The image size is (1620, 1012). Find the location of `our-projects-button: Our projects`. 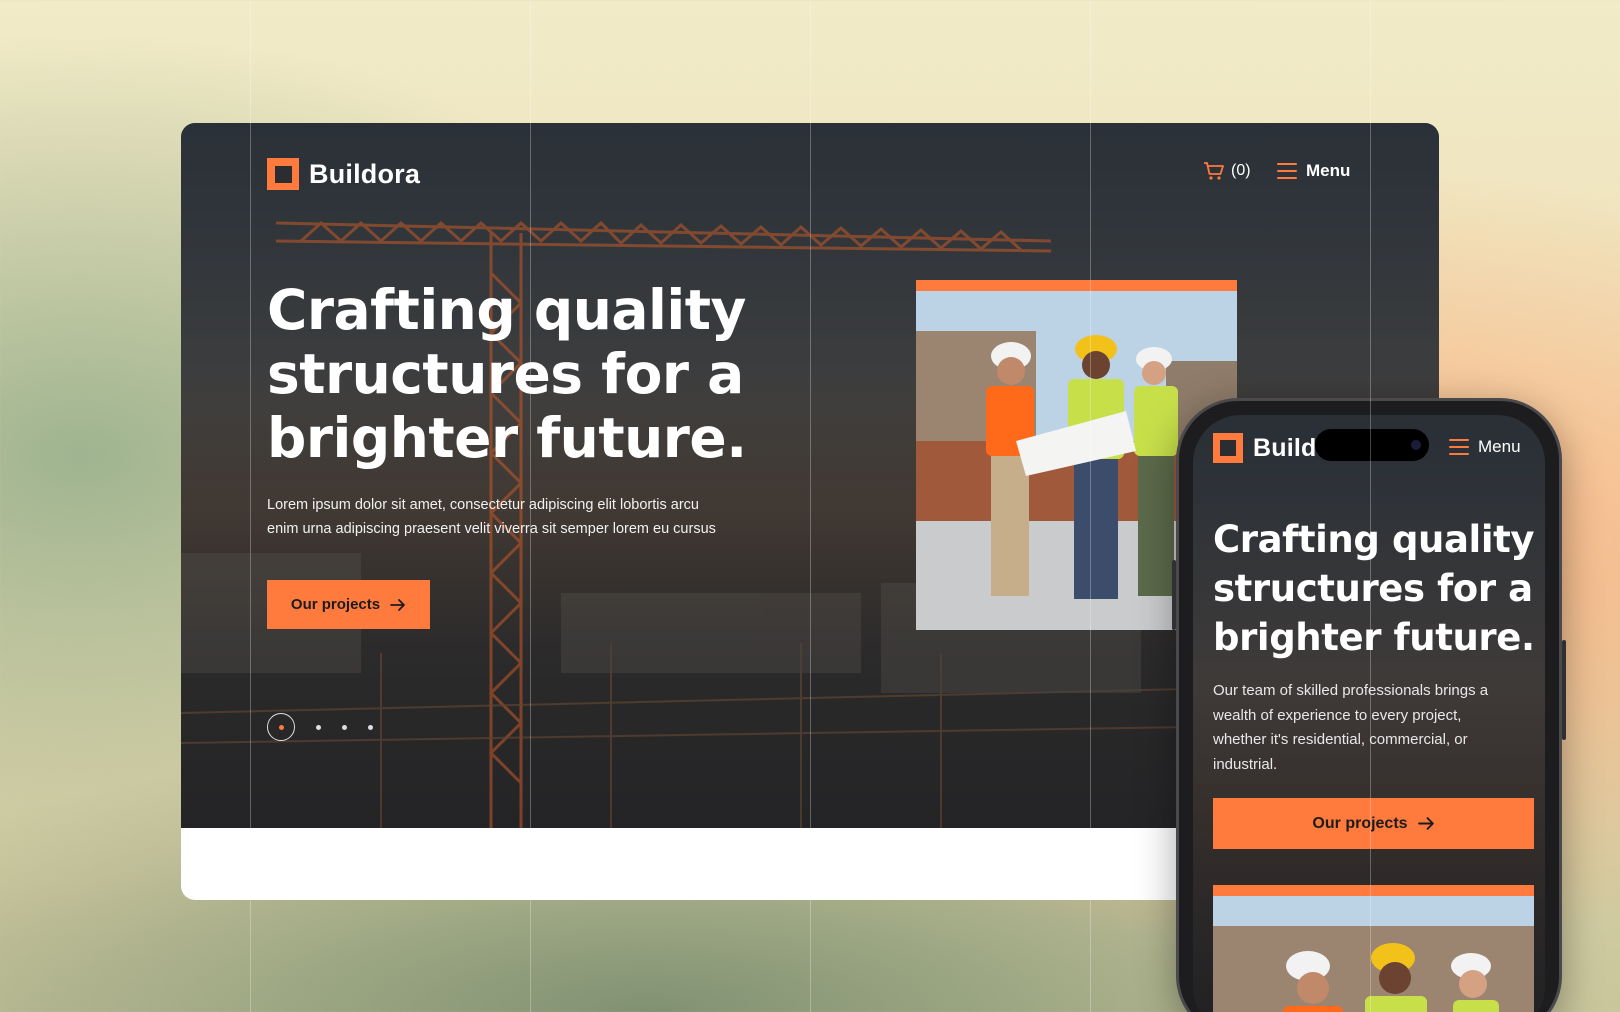

our-projects-button: Our projects is located at coordinates (348, 604).